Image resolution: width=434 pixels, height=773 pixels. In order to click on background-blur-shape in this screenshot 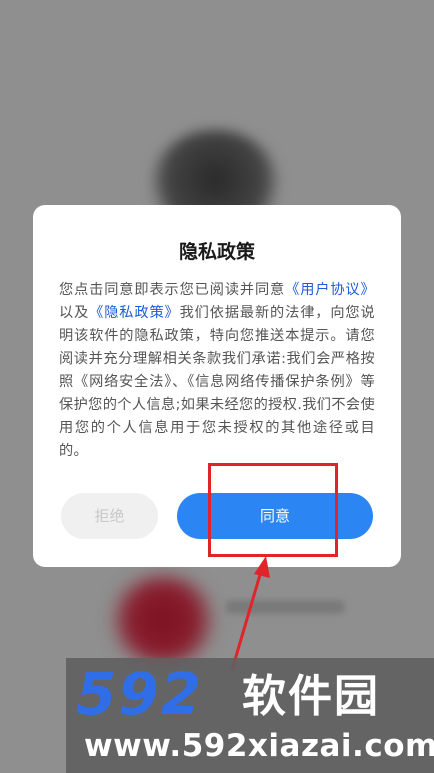, I will do `click(163, 620)`.